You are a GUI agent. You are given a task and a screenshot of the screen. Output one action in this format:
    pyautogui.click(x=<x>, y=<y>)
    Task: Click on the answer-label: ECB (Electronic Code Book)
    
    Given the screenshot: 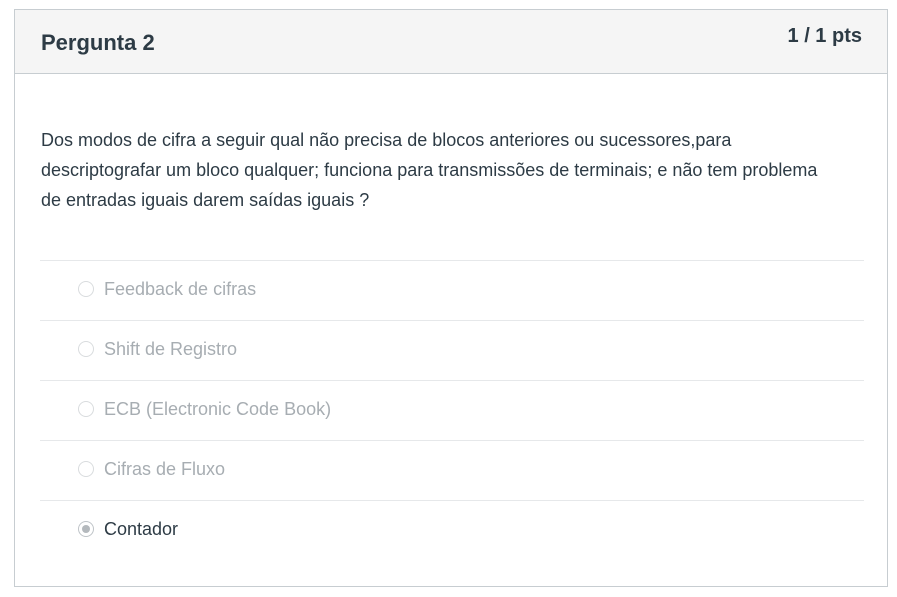 What is the action you would take?
    pyautogui.click(x=218, y=409)
    